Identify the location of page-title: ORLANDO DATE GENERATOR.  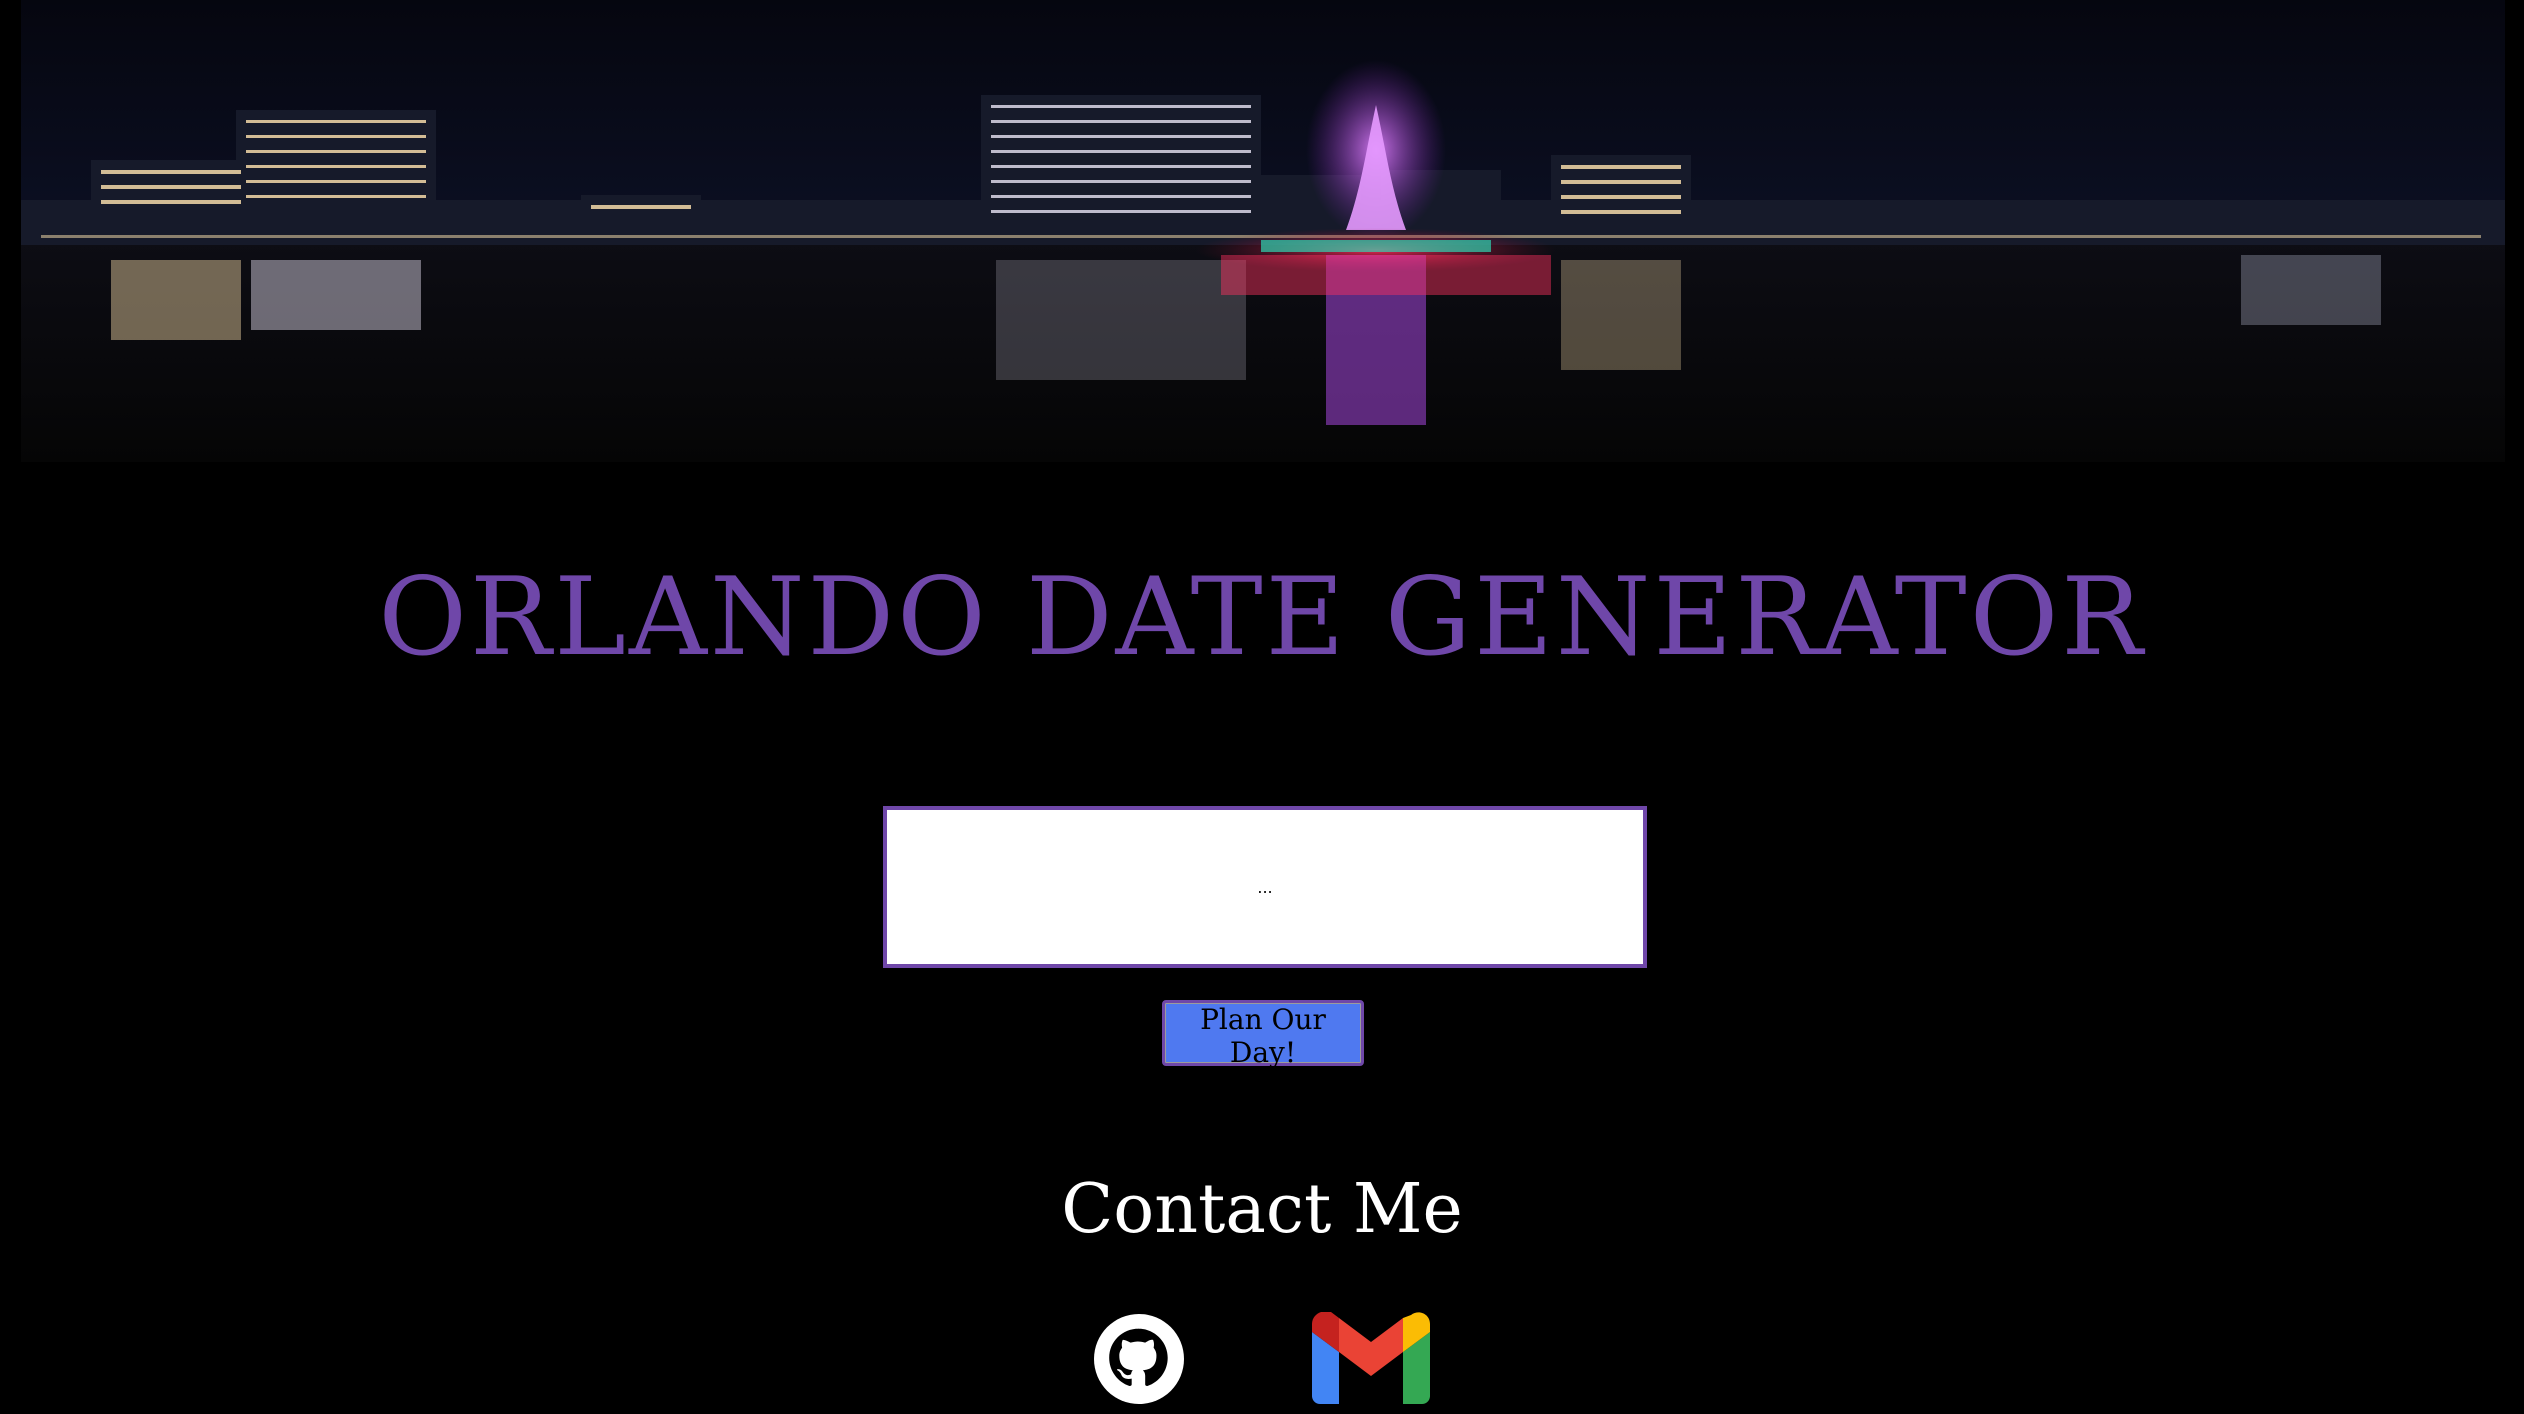
(1262, 617).